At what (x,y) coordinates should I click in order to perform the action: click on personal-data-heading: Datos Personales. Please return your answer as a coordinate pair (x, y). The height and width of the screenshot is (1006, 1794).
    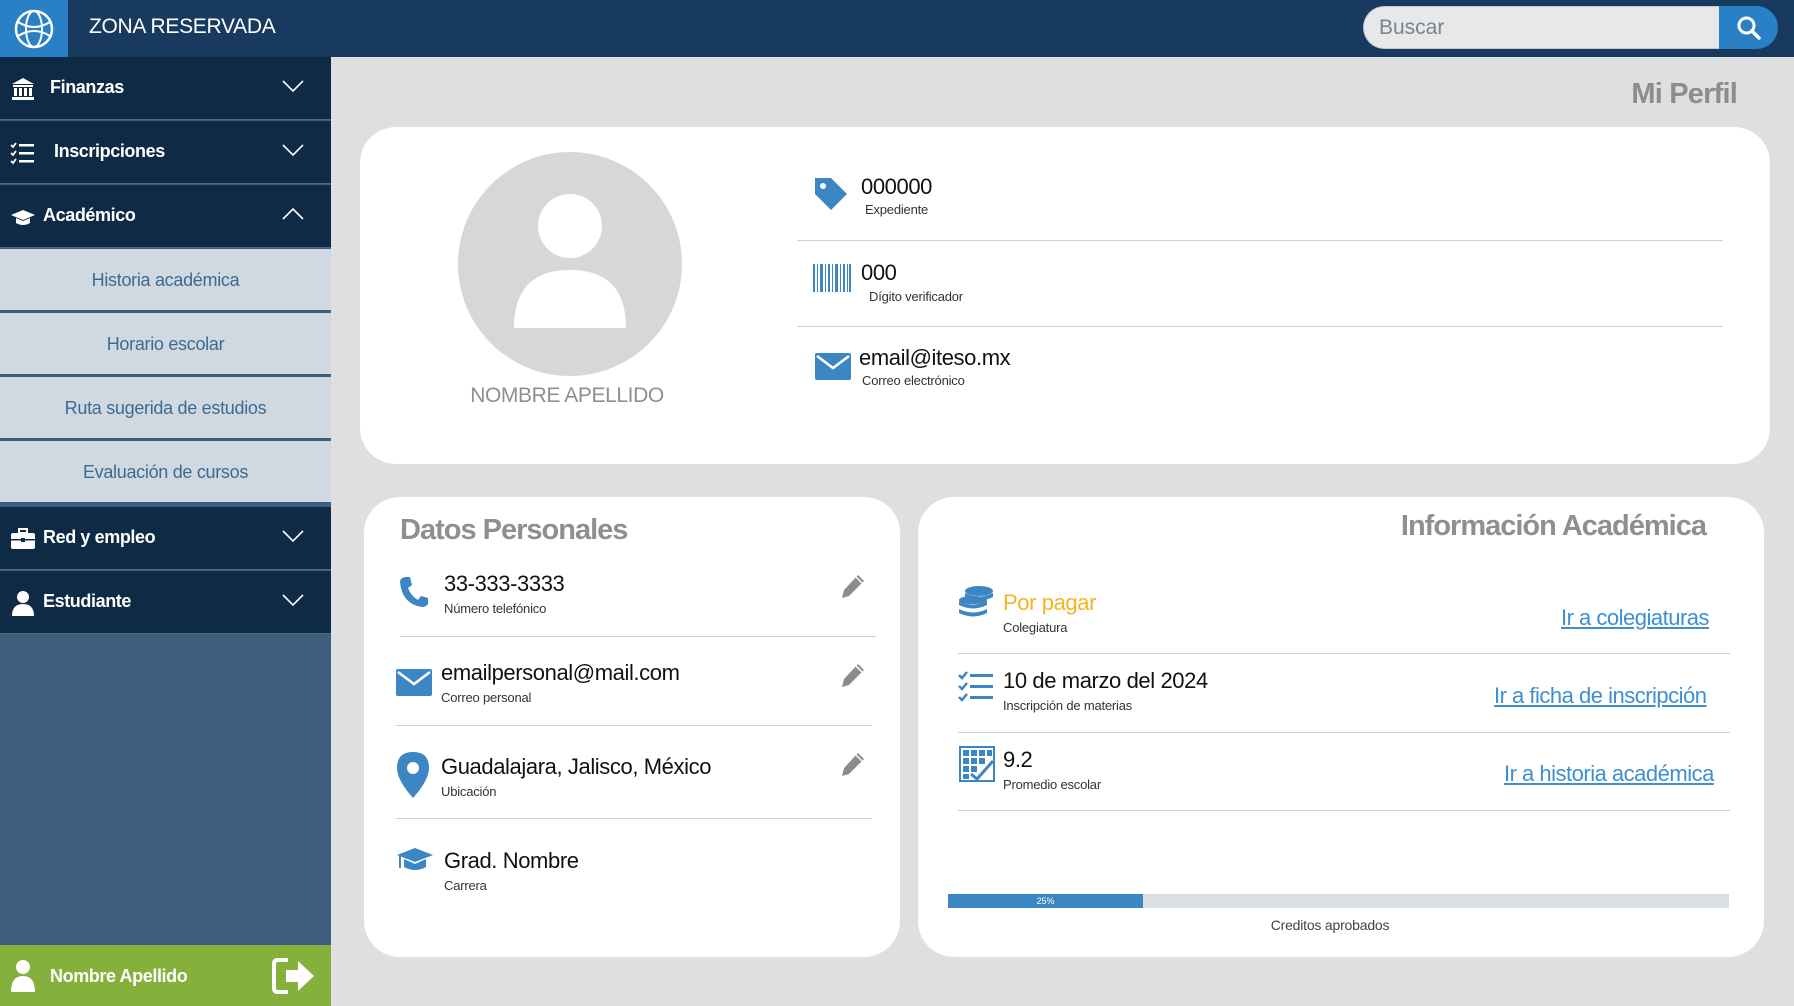
    Looking at the image, I should click on (514, 530).